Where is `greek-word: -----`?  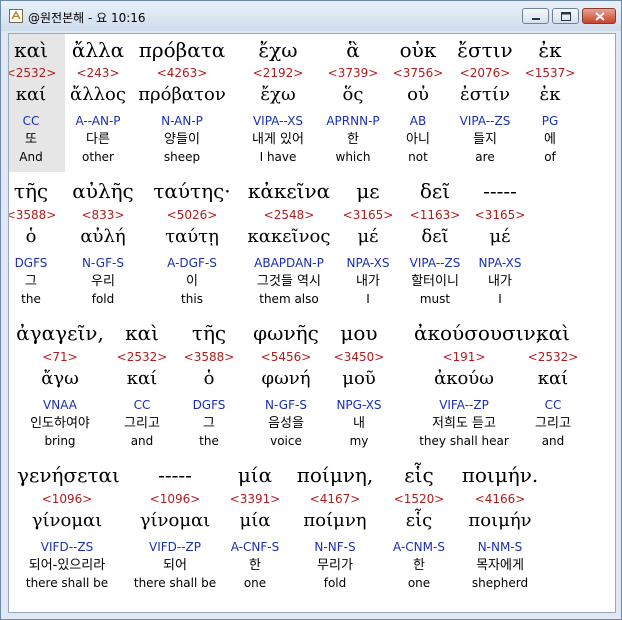 greek-word: ----- is located at coordinates (500, 191).